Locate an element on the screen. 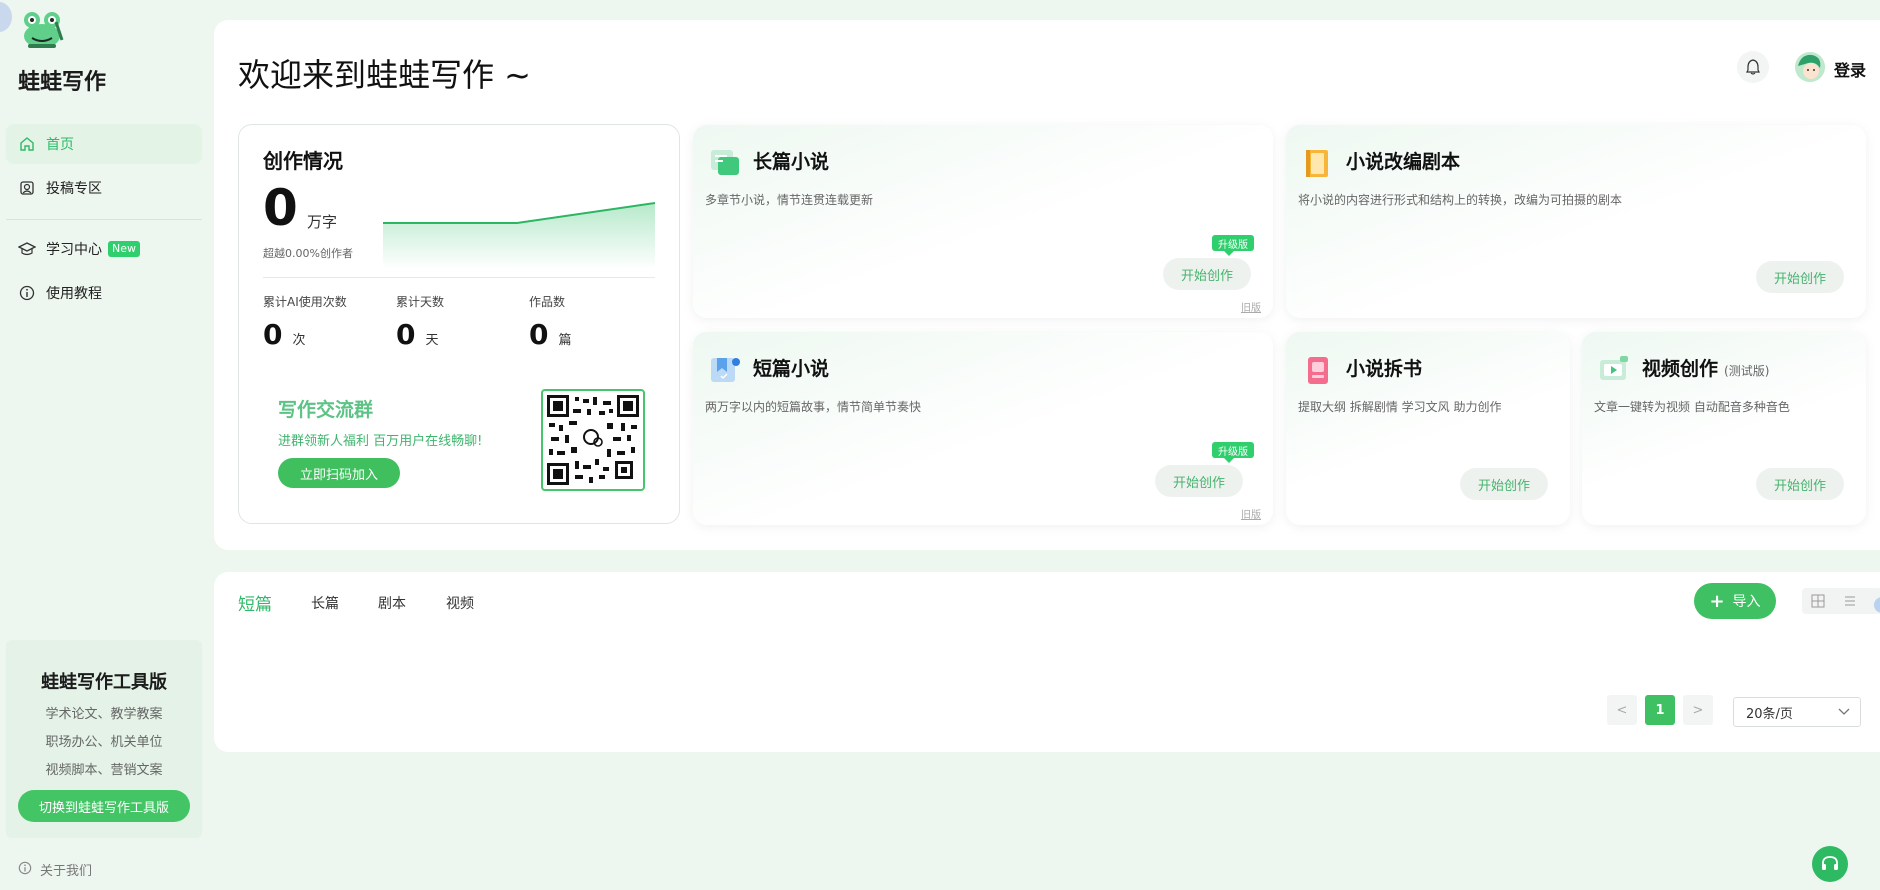 The width and height of the screenshot is (1880, 890). qr-code-icon is located at coordinates (593, 440).